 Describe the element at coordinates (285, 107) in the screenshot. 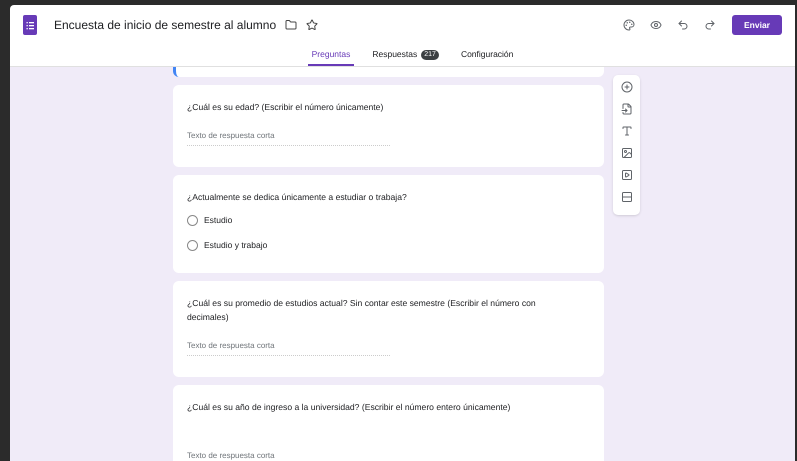

I see `question-title: ¿Cuál es su edad? (Escribir el número únicamente)` at that location.